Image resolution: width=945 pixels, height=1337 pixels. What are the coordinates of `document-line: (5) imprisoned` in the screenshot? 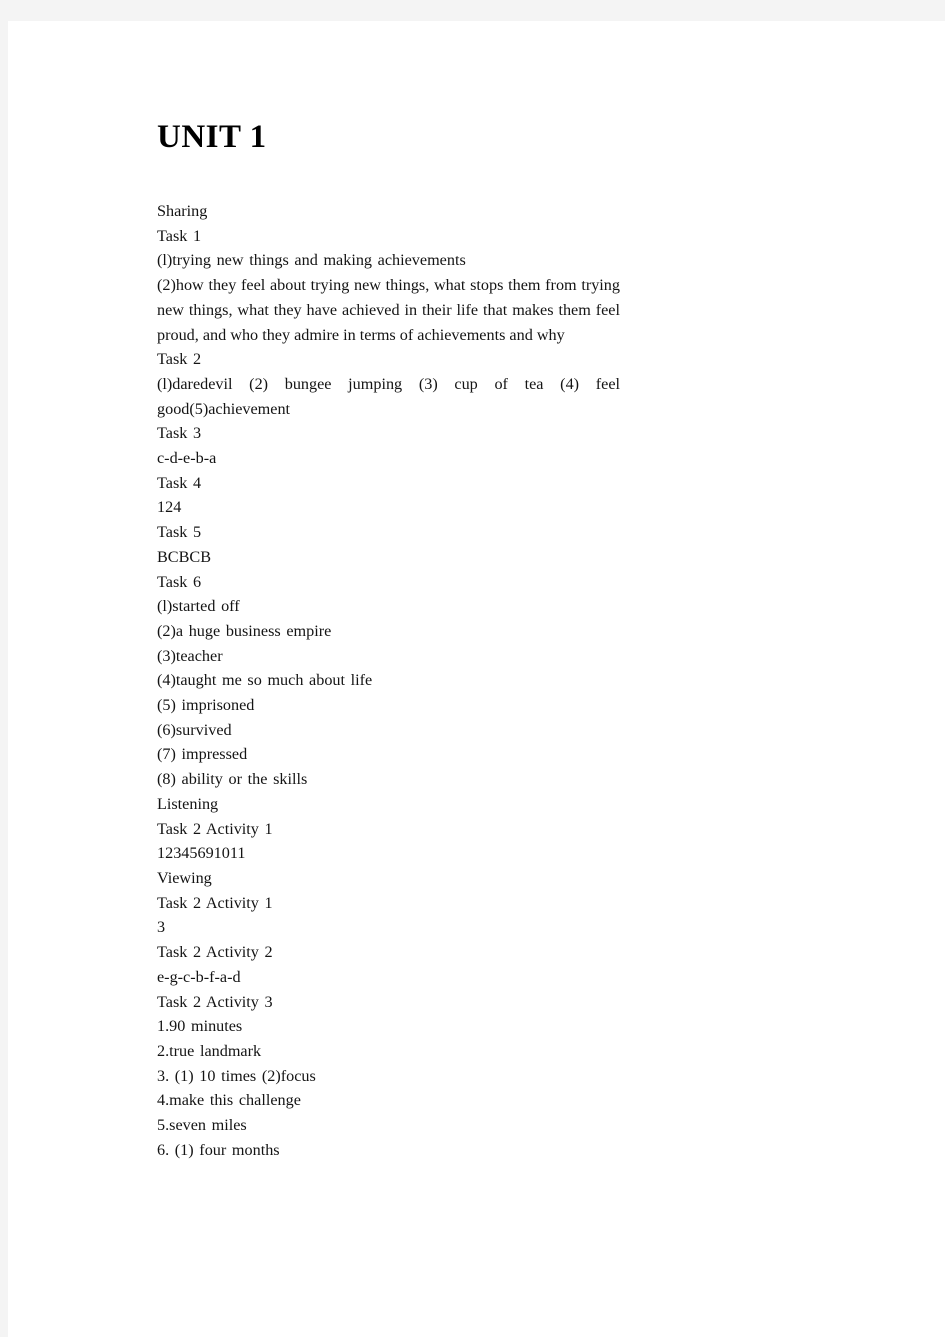 It's located at (206, 705).